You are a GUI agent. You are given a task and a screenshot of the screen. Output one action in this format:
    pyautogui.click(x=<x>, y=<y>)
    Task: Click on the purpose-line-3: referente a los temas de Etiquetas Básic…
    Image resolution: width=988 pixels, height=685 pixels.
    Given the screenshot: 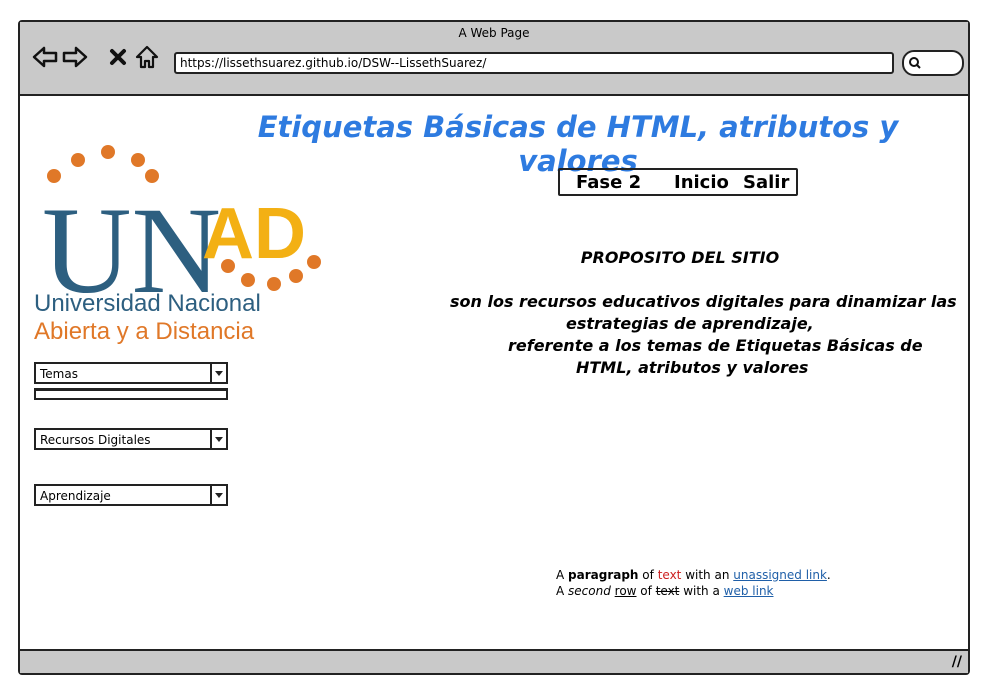 What is the action you would take?
    pyautogui.click(x=715, y=345)
    